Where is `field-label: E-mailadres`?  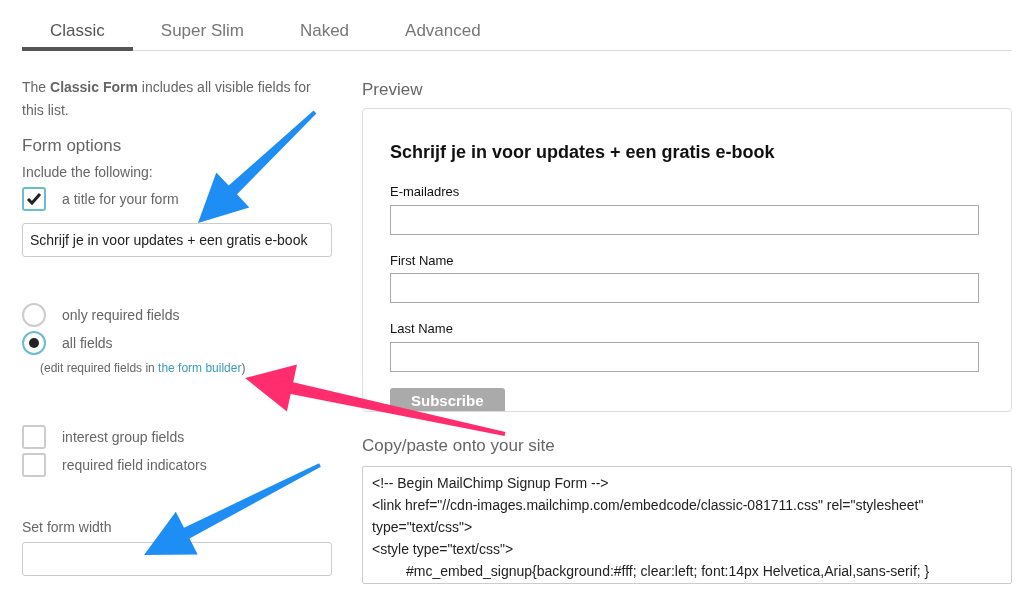 field-label: E-mailadres is located at coordinates (425, 192).